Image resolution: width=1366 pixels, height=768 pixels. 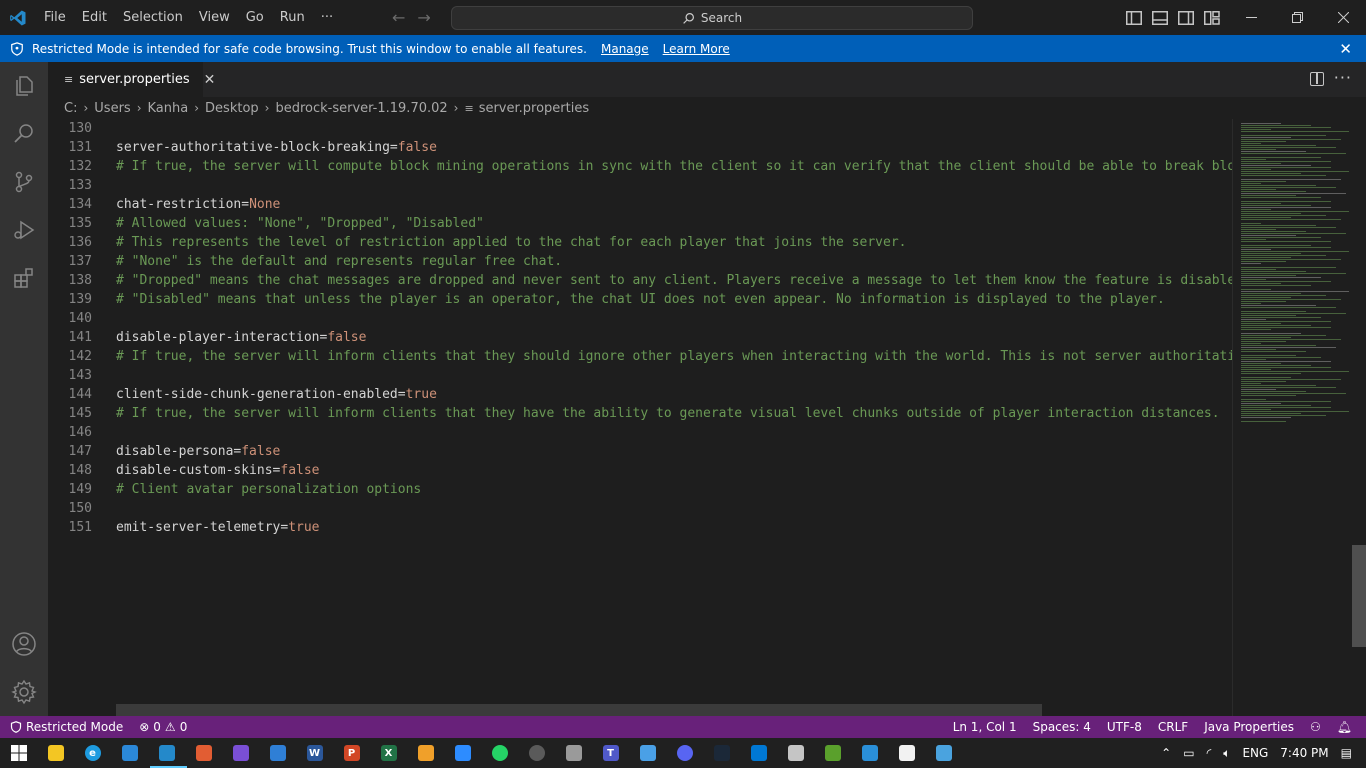 What do you see at coordinates (712, 18) in the screenshot?
I see `command-center-search: Search` at bounding box center [712, 18].